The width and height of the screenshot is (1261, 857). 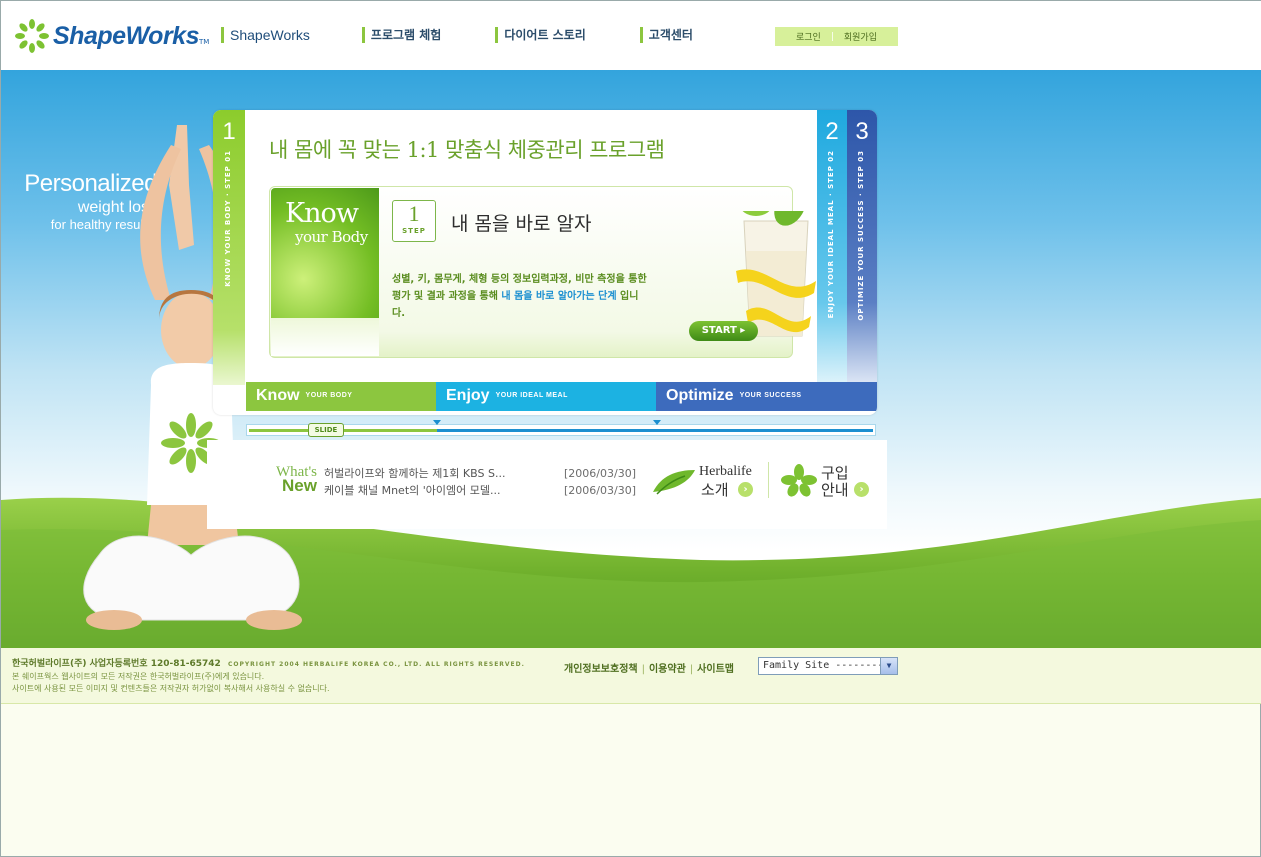 What do you see at coordinates (325, 337) in the screenshot?
I see `know-image-fade` at bounding box center [325, 337].